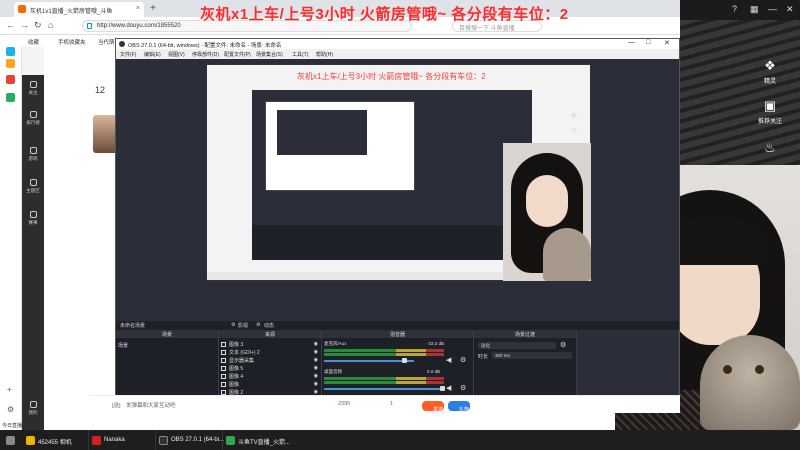 This screenshot has height=450, width=800. What do you see at coordinates (33, 218) in the screenshot?
I see `sidenav-item-match: 赛事` at bounding box center [33, 218].